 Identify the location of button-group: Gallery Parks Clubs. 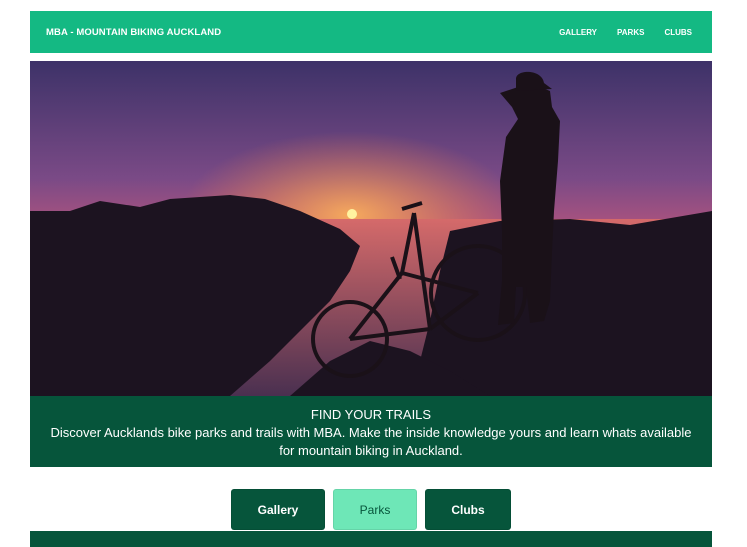
(371, 509).